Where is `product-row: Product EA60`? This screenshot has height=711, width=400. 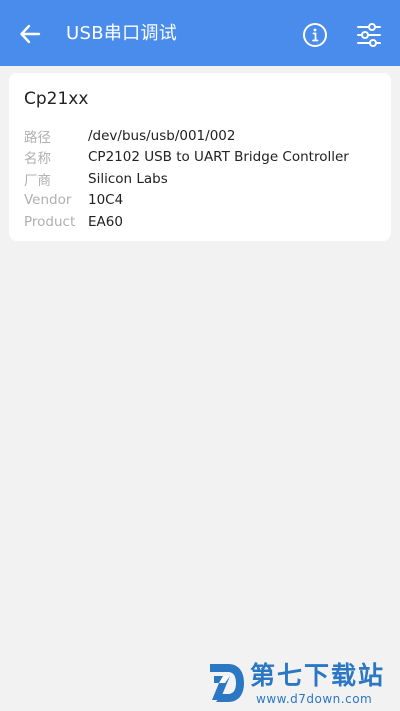
product-row: Product EA60 is located at coordinates (186, 222).